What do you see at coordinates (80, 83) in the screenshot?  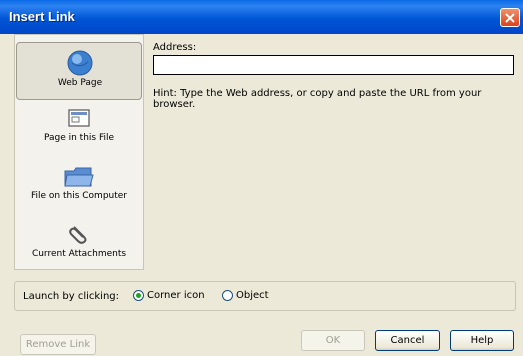 I see `nav-item-label: Web Page` at bounding box center [80, 83].